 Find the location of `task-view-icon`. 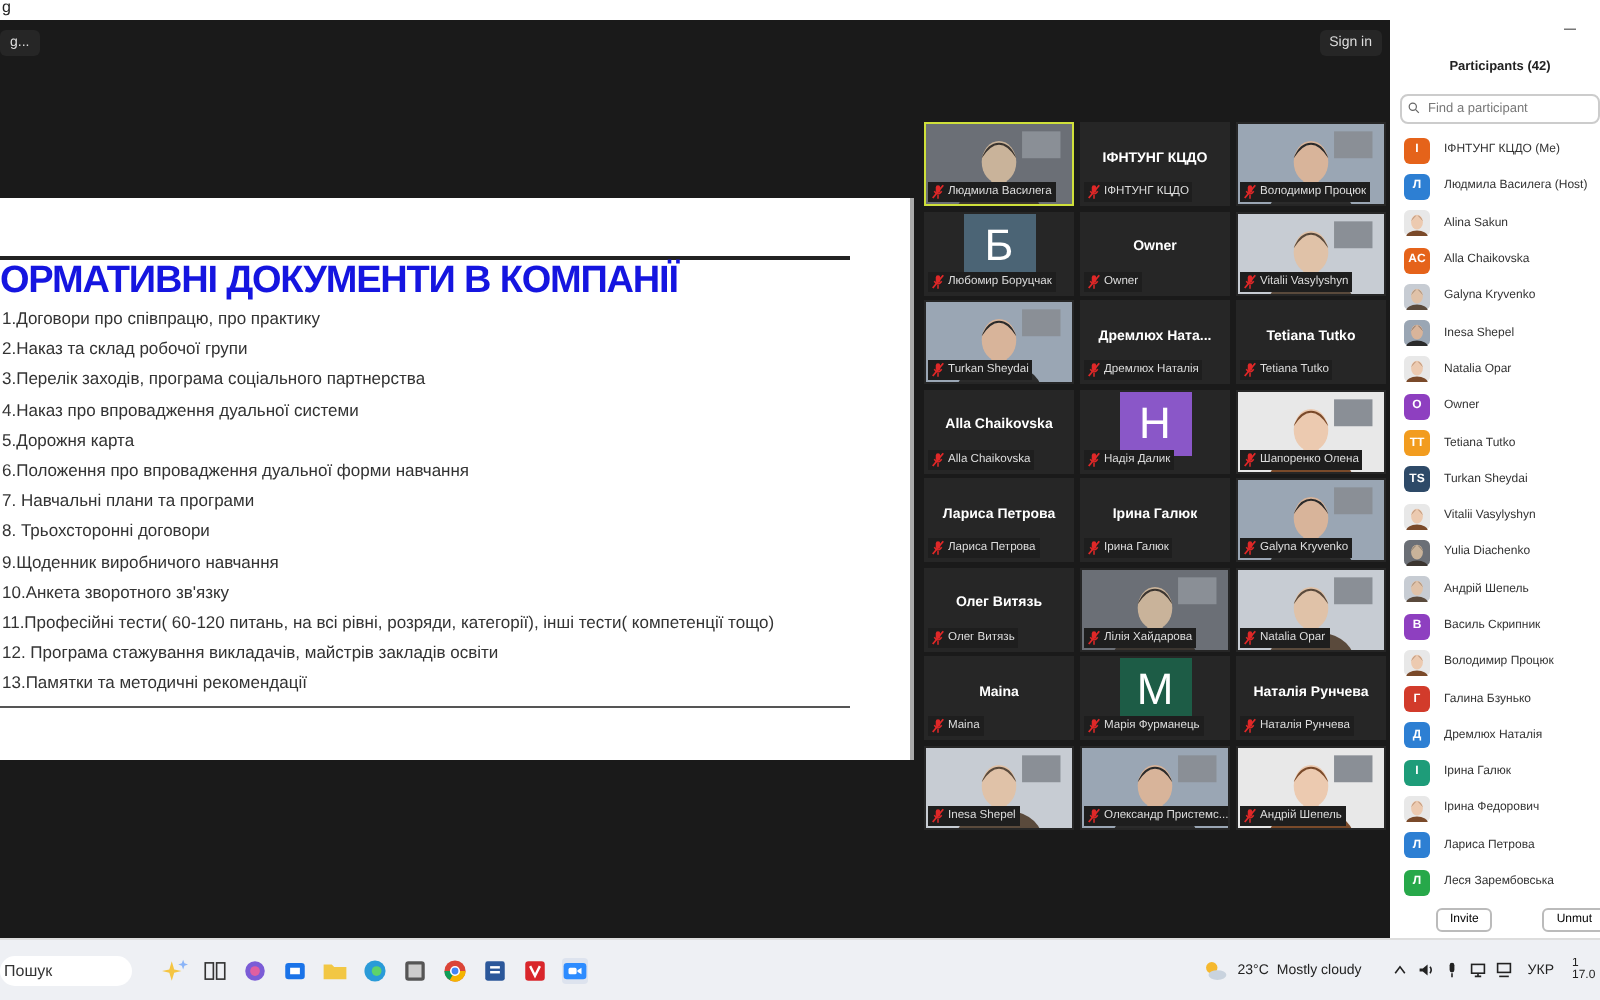

task-view-icon is located at coordinates (215, 970).